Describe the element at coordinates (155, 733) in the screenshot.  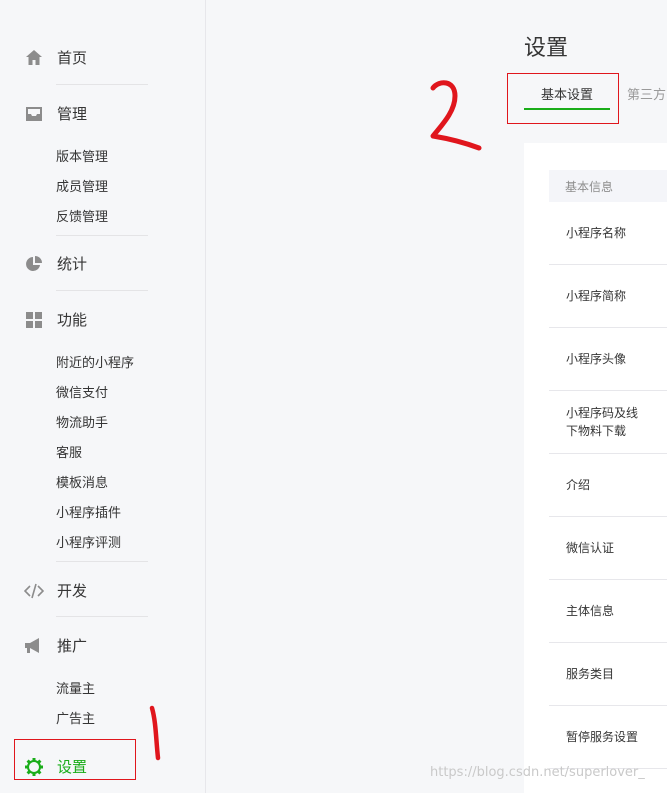
I see `annotation-number-one` at that location.